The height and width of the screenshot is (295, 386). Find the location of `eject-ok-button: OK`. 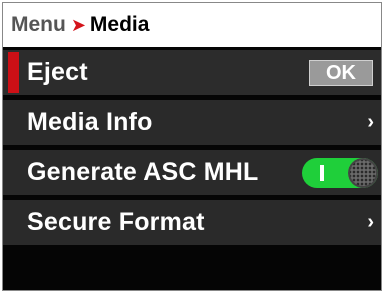

eject-ok-button: OK is located at coordinates (341, 73).